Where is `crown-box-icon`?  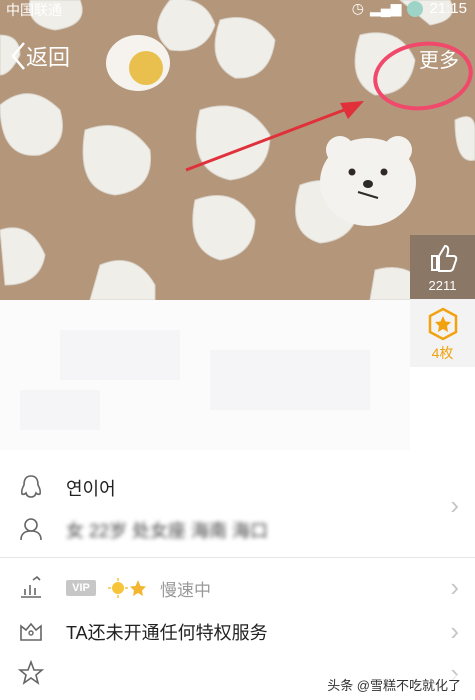
crown-box-icon is located at coordinates (31, 631).